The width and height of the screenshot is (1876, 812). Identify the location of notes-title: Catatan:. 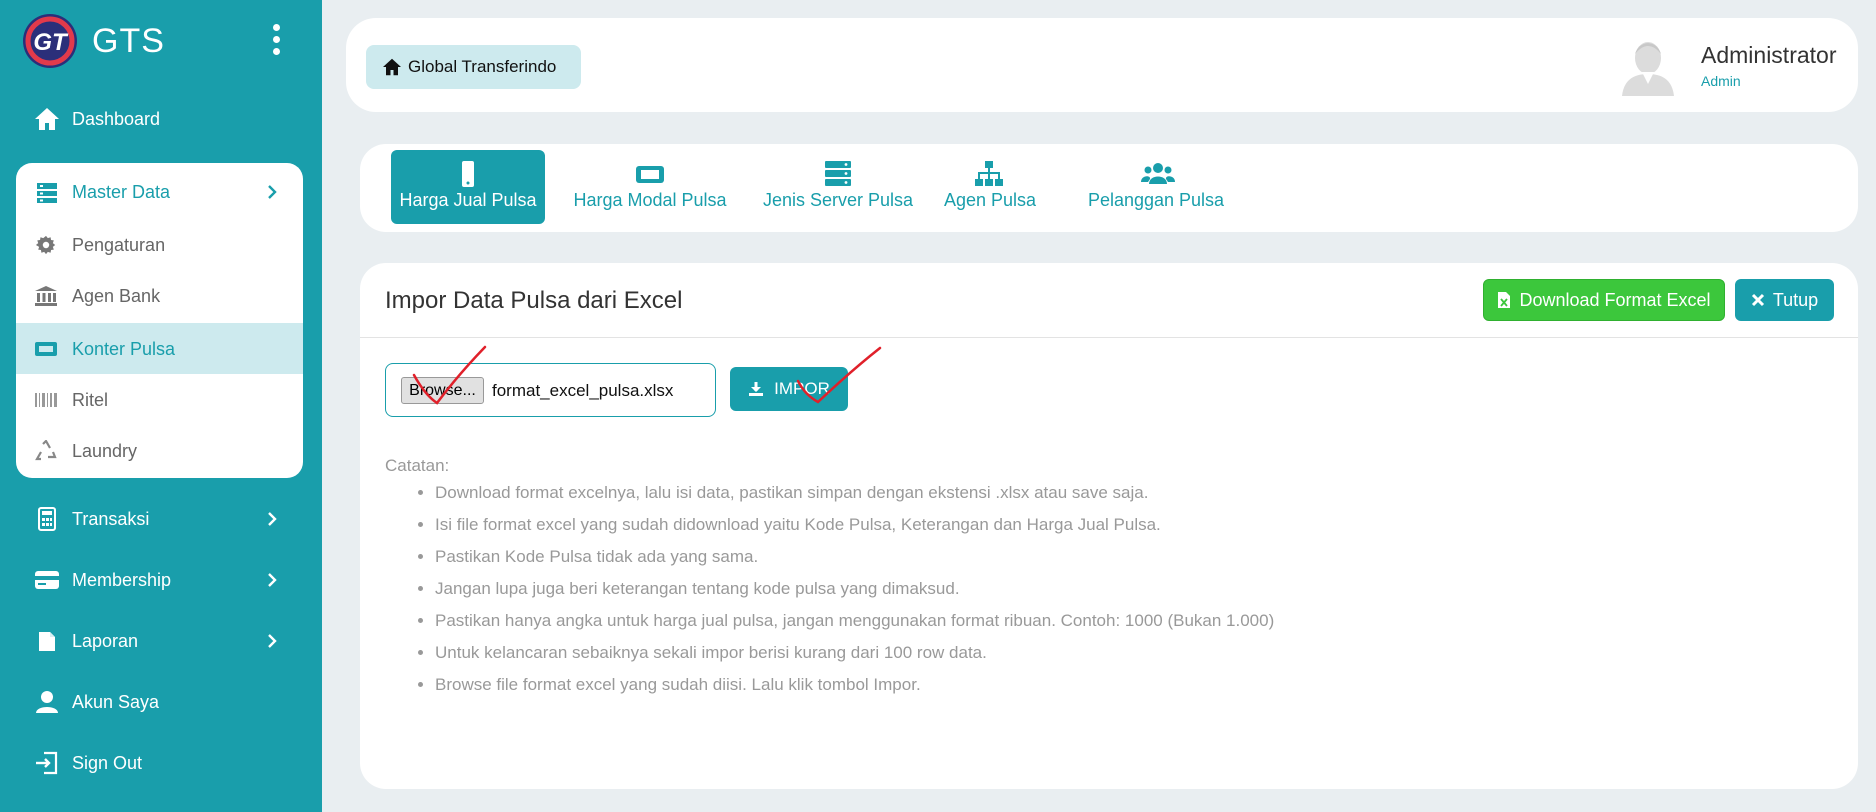
(417, 465).